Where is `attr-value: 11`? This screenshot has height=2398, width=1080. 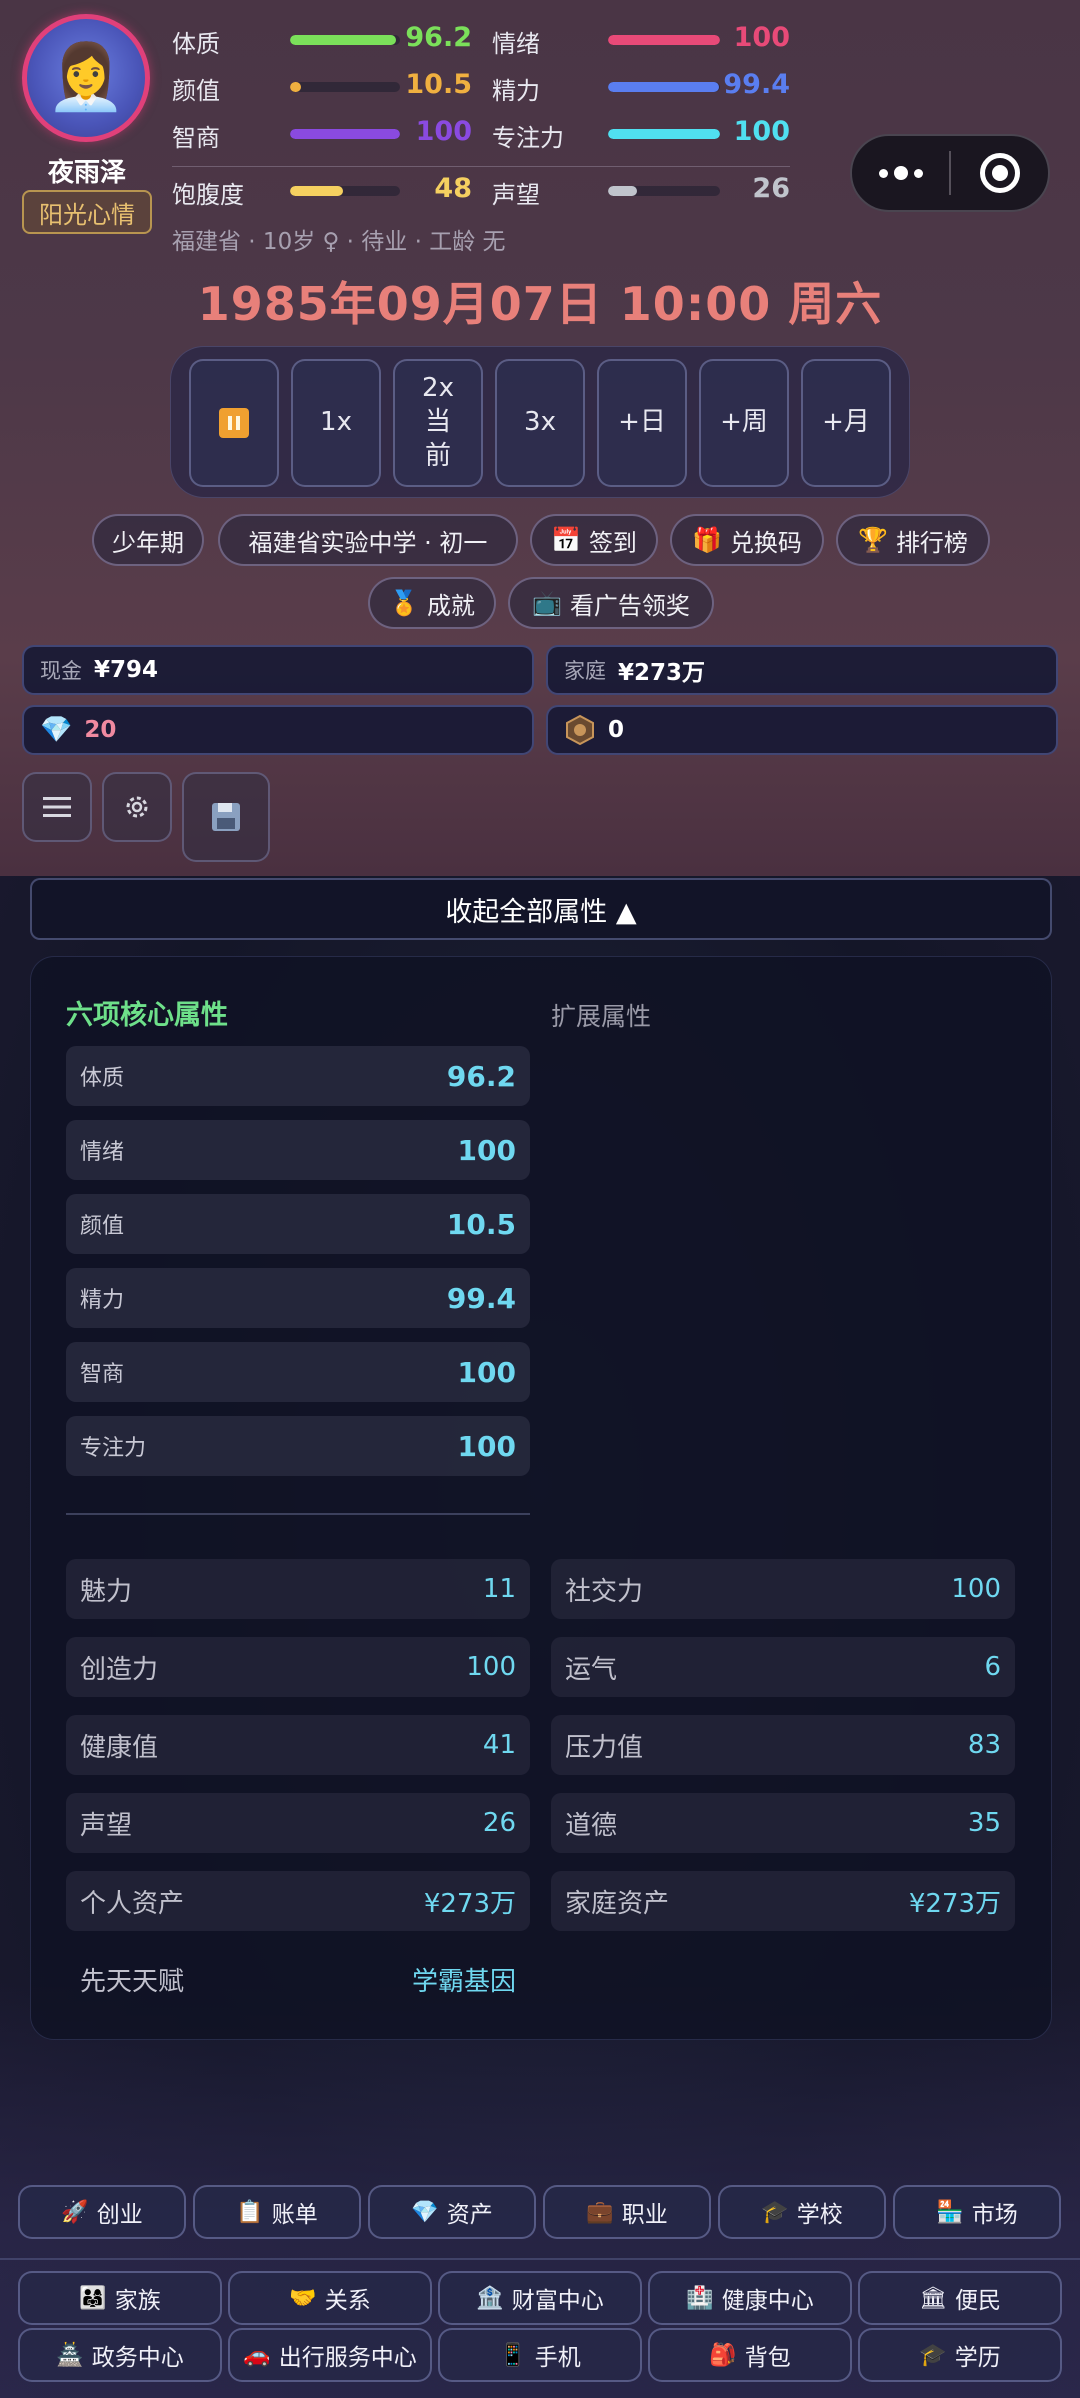
attr-value: 11 is located at coordinates (499, 1589).